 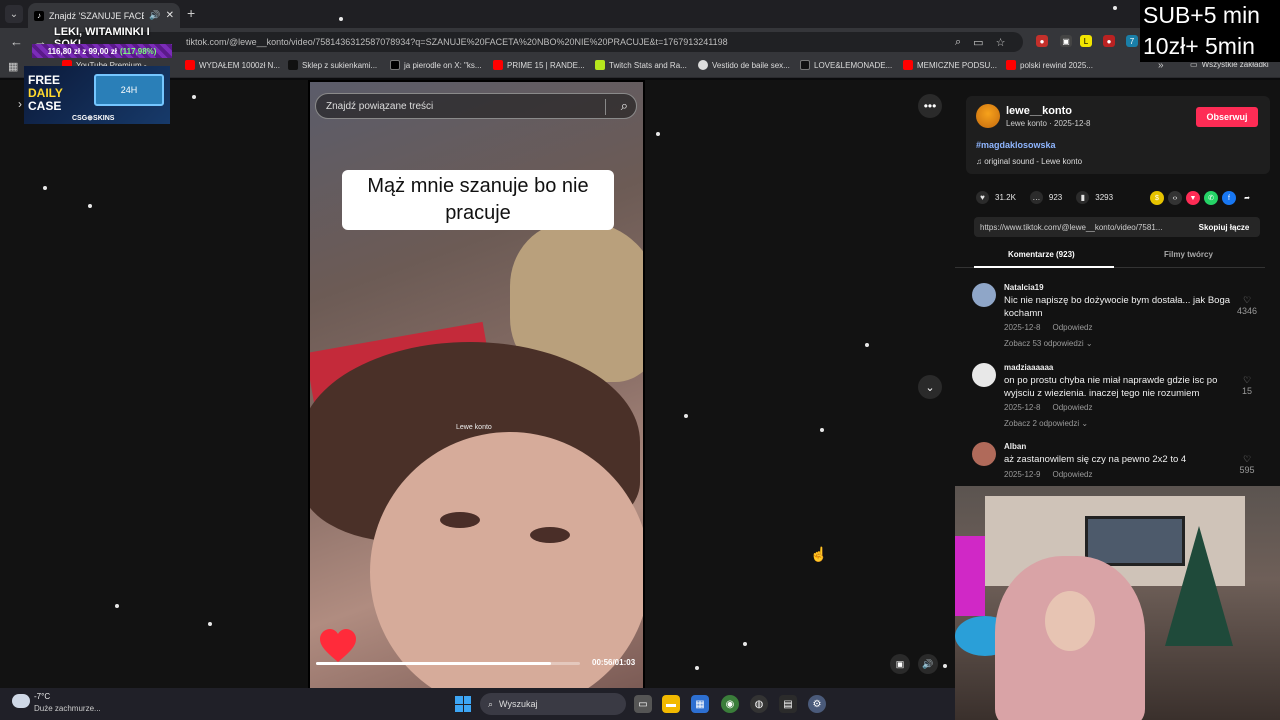 I want to click on twitch-stats-icon, so click(x=600, y=65).